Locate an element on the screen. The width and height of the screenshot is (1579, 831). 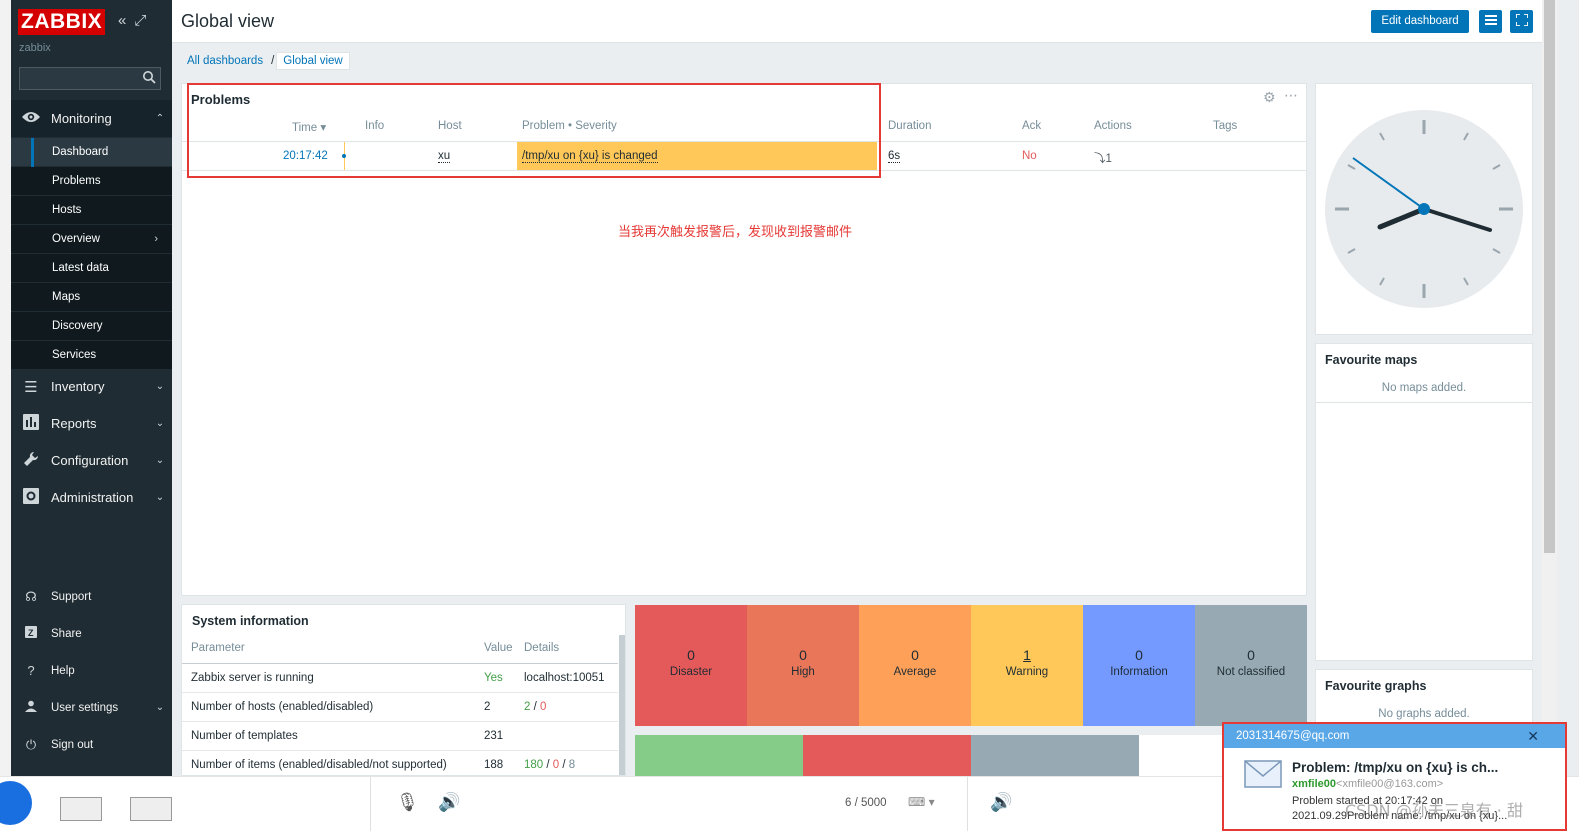
watermark: CSDN @孙夫三泉有 · 甜 is located at coordinates (1434, 810).